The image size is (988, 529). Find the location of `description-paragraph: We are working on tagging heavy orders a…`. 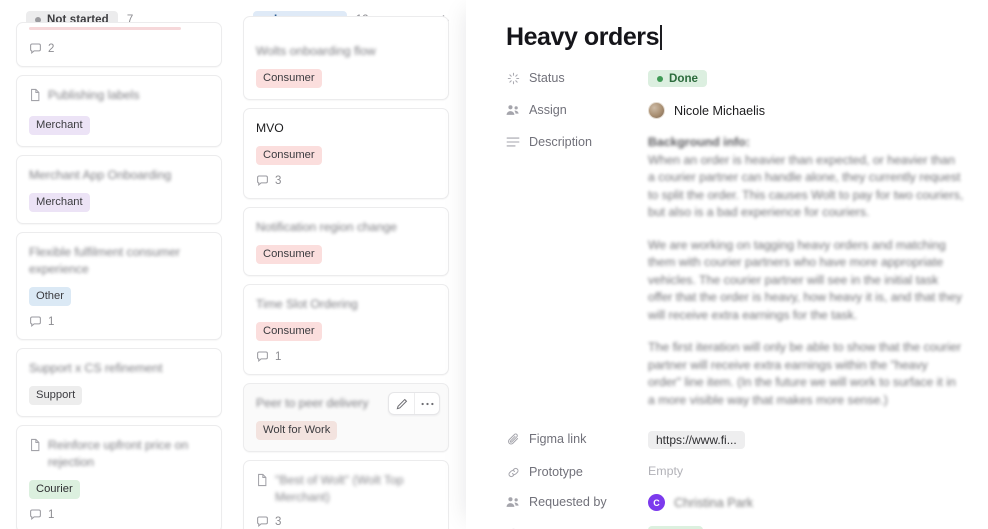

description-paragraph: We are working on tagging heavy orders a… is located at coordinates (805, 279).